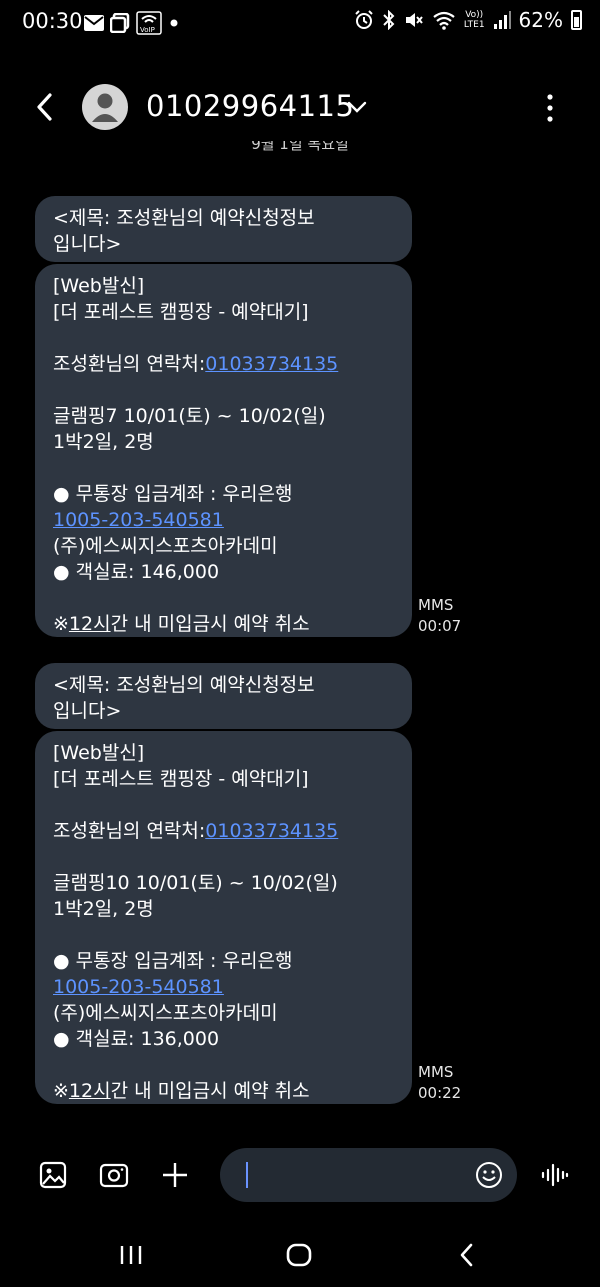  I want to click on mute-icon, so click(414, 20).